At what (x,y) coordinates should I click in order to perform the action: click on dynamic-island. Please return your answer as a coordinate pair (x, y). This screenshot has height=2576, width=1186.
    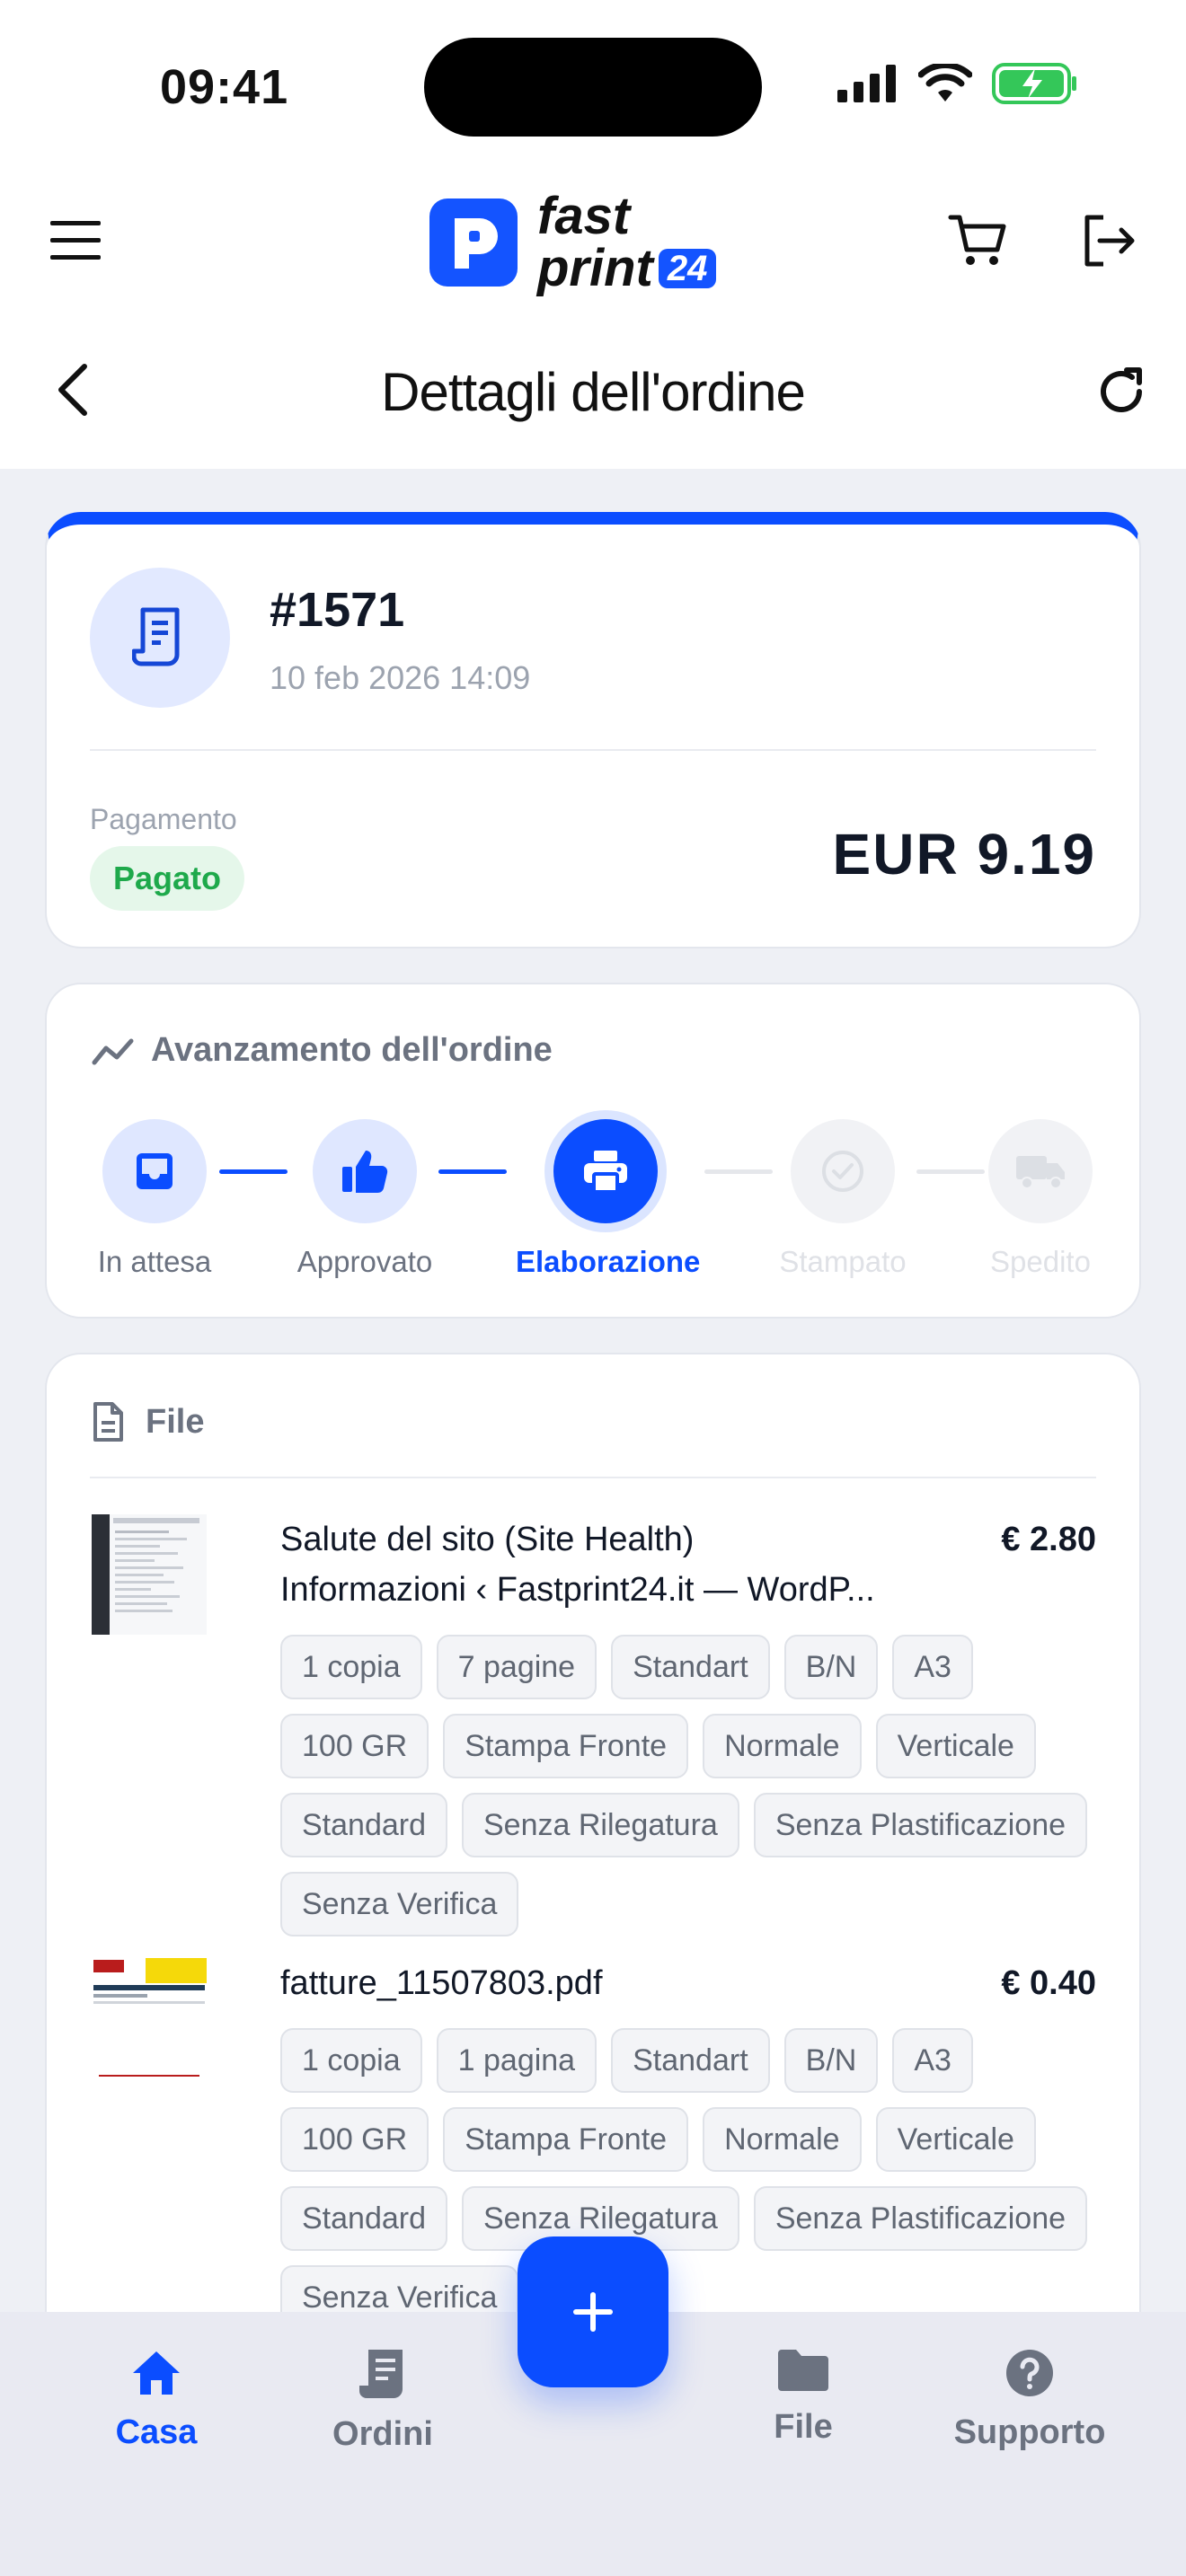
    Looking at the image, I should click on (593, 87).